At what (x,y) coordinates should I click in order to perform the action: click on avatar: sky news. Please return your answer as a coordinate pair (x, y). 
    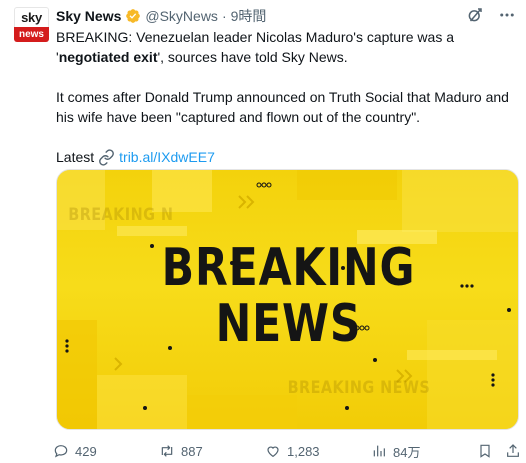
    Looking at the image, I should click on (31, 24).